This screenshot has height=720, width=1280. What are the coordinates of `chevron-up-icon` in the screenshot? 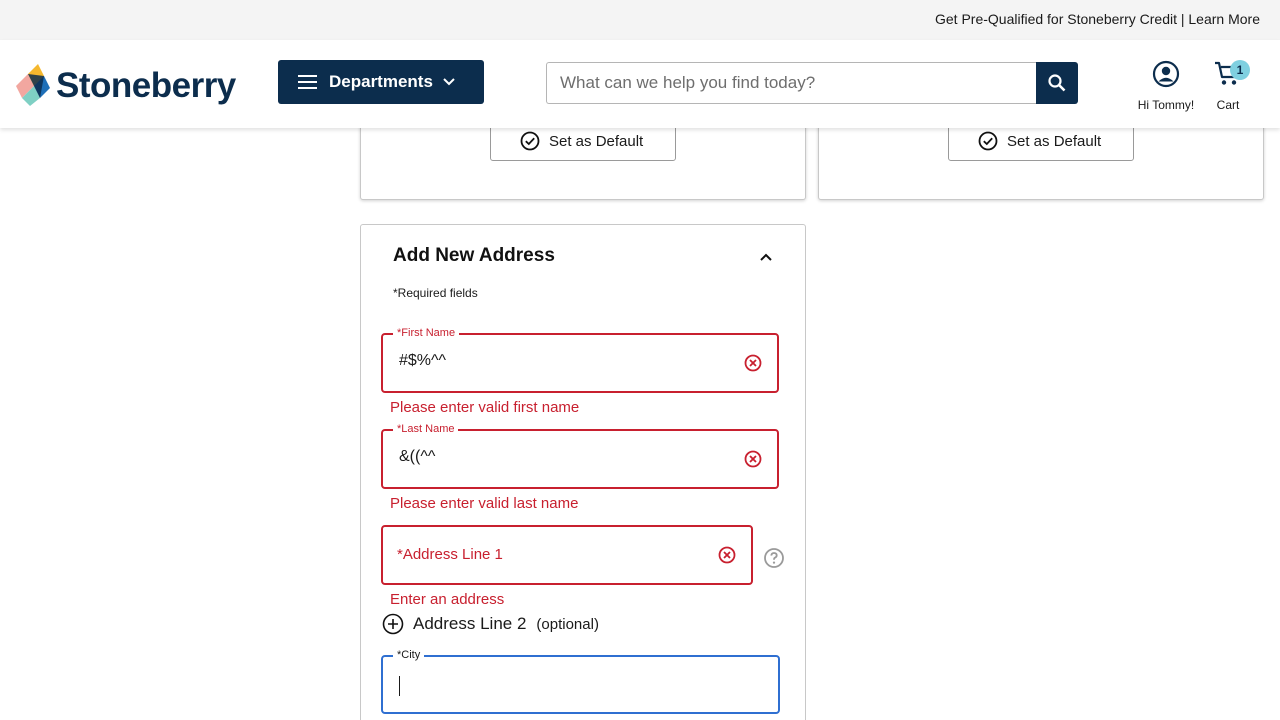 It's located at (766, 257).